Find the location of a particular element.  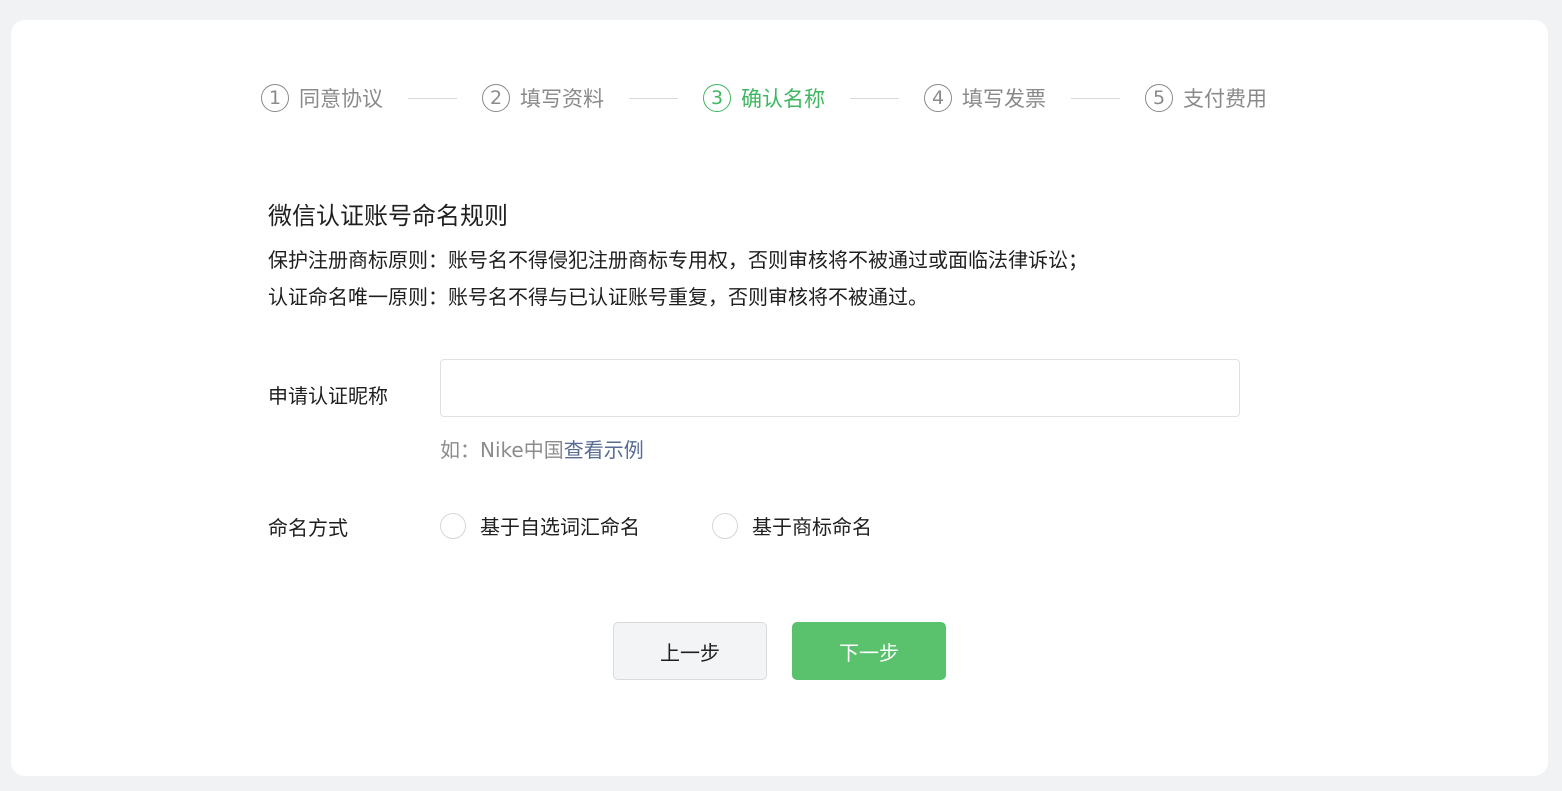

step-5-number: 5 is located at coordinates (1159, 98).